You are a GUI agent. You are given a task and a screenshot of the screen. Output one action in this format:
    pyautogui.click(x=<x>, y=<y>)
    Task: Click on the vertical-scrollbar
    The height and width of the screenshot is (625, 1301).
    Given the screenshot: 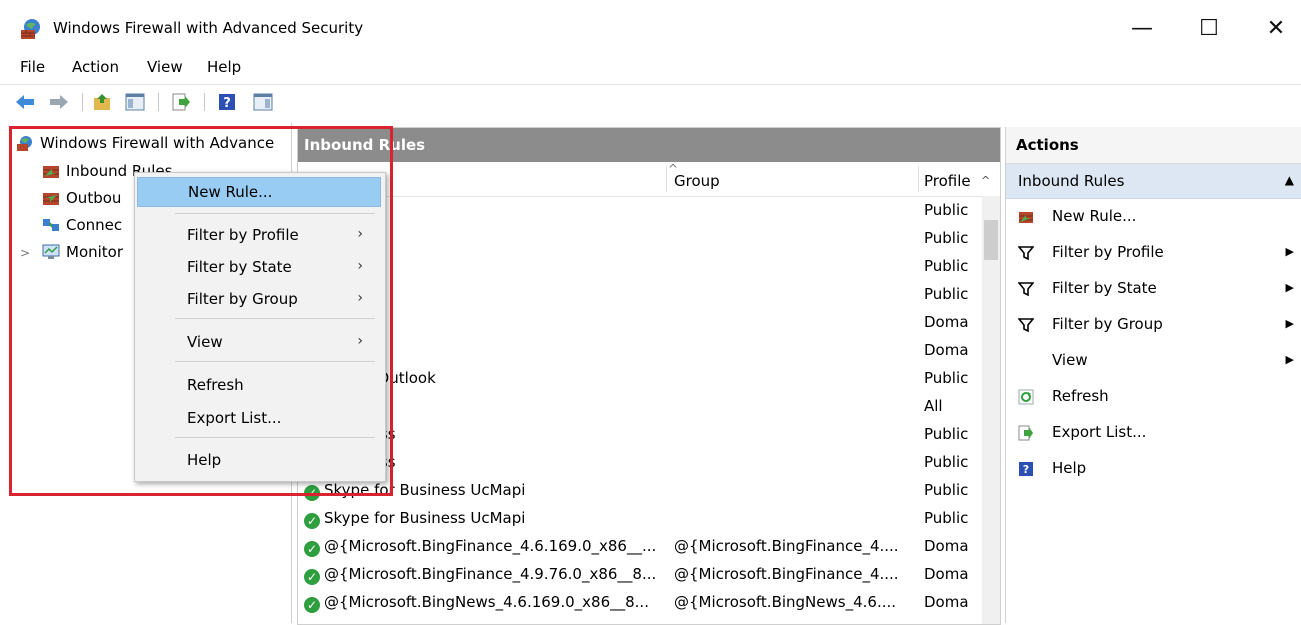 What is the action you would take?
    pyautogui.click(x=991, y=410)
    